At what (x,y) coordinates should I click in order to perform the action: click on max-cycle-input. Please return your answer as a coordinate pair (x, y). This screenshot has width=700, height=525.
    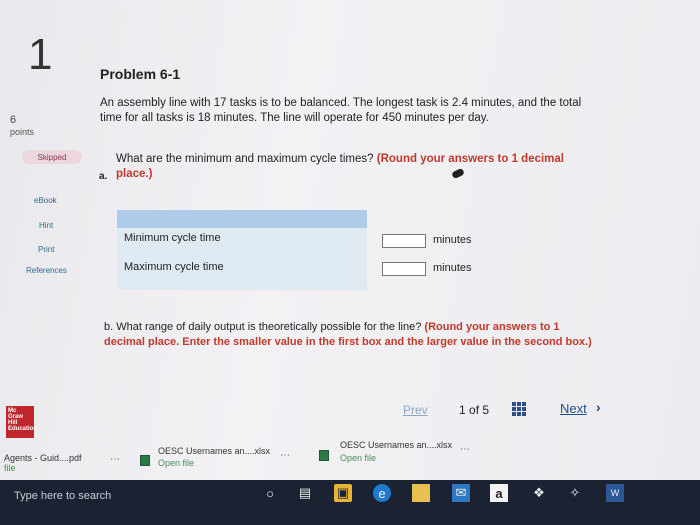
    Looking at the image, I should click on (404, 269).